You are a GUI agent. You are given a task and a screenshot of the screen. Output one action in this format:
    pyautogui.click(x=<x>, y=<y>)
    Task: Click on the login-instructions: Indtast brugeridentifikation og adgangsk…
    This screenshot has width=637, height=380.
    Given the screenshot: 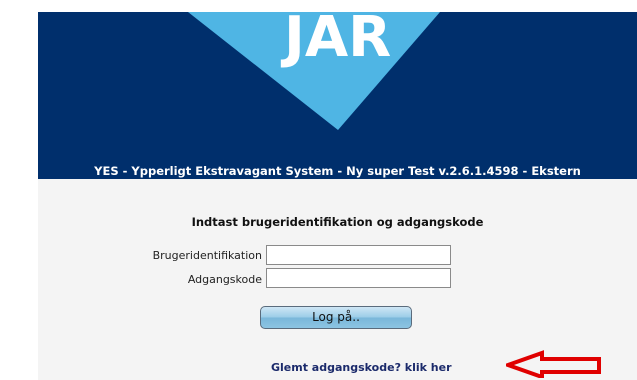 What is the action you would take?
    pyautogui.click(x=337, y=222)
    